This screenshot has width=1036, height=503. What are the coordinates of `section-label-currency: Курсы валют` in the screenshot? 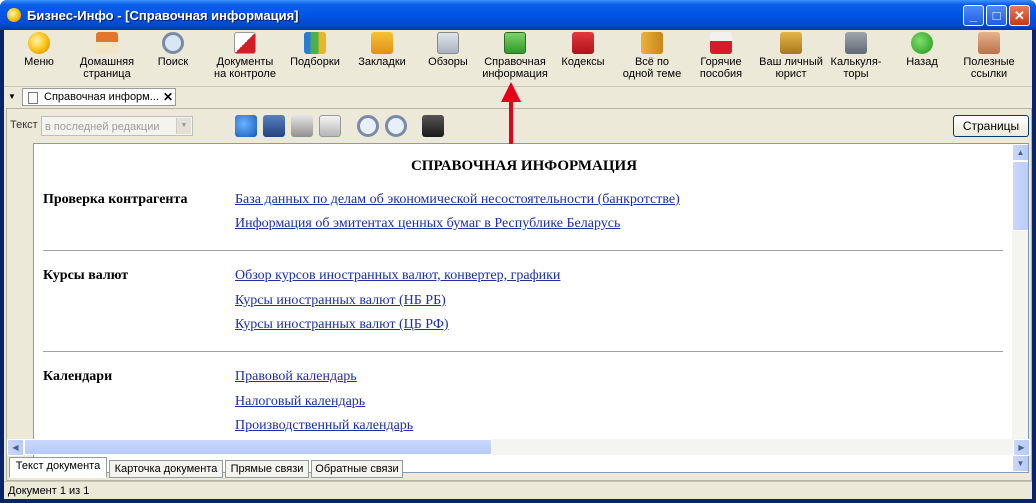 It's located at (86, 275).